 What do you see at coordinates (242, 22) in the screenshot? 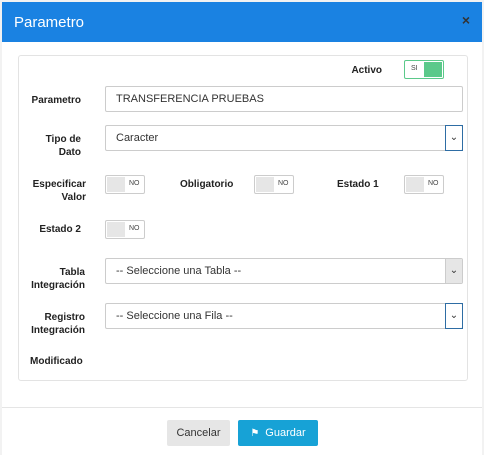
I see `modal-header: Parametro ×` at bounding box center [242, 22].